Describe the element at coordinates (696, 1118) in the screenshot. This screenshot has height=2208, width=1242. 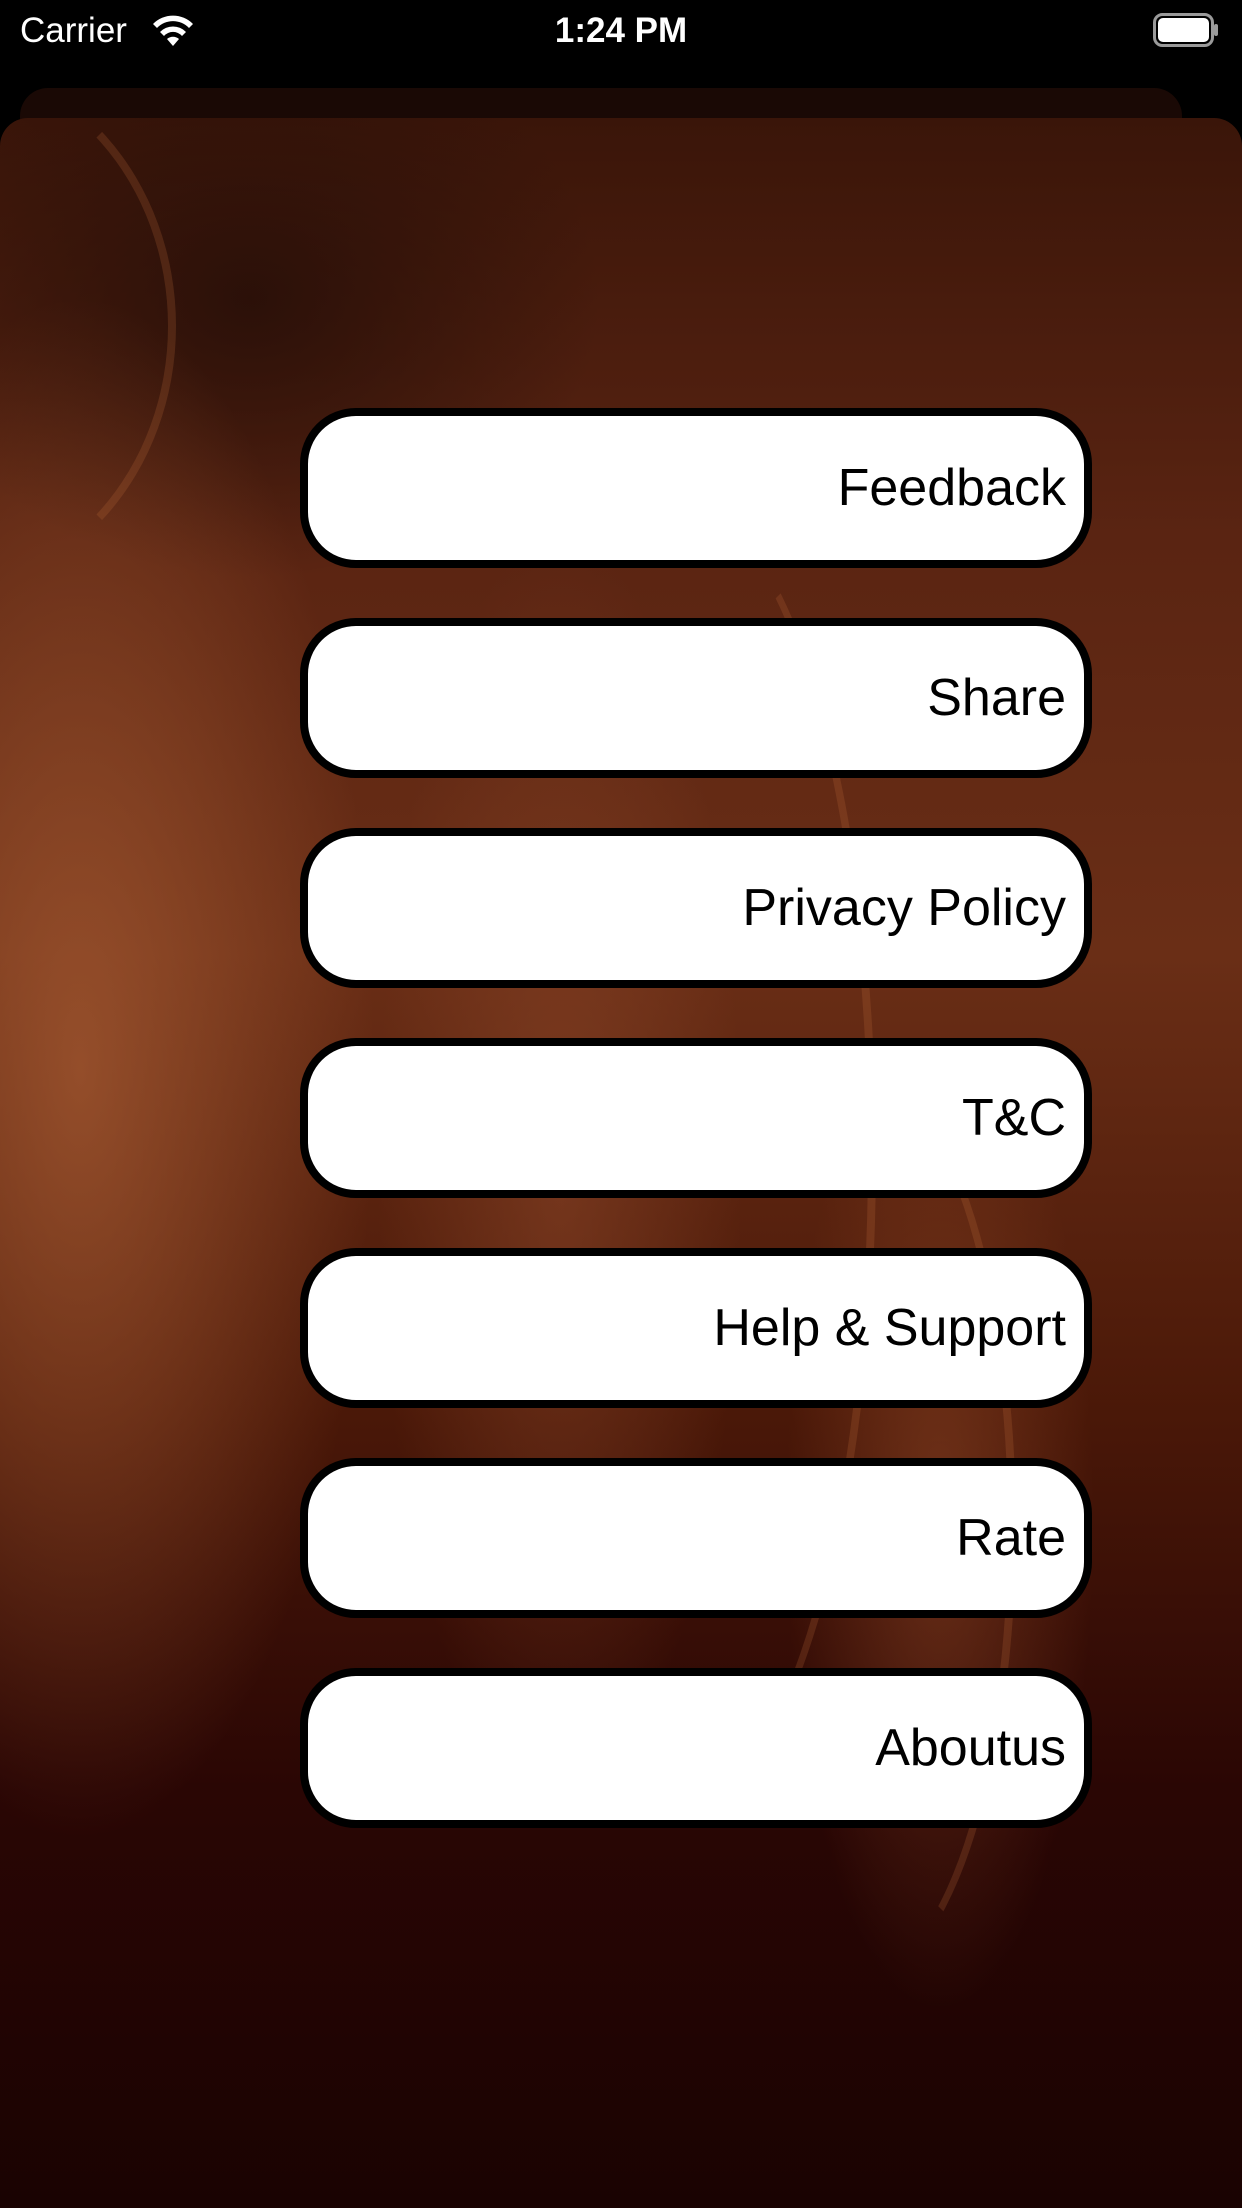
I see `terms-button: T&C` at that location.